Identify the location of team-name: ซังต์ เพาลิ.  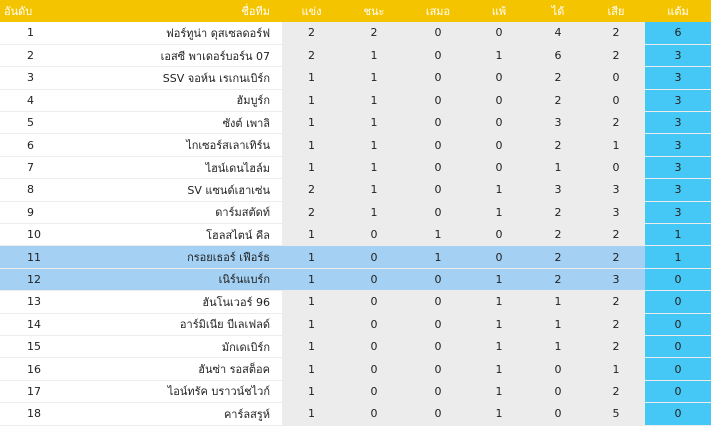
(172, 123).